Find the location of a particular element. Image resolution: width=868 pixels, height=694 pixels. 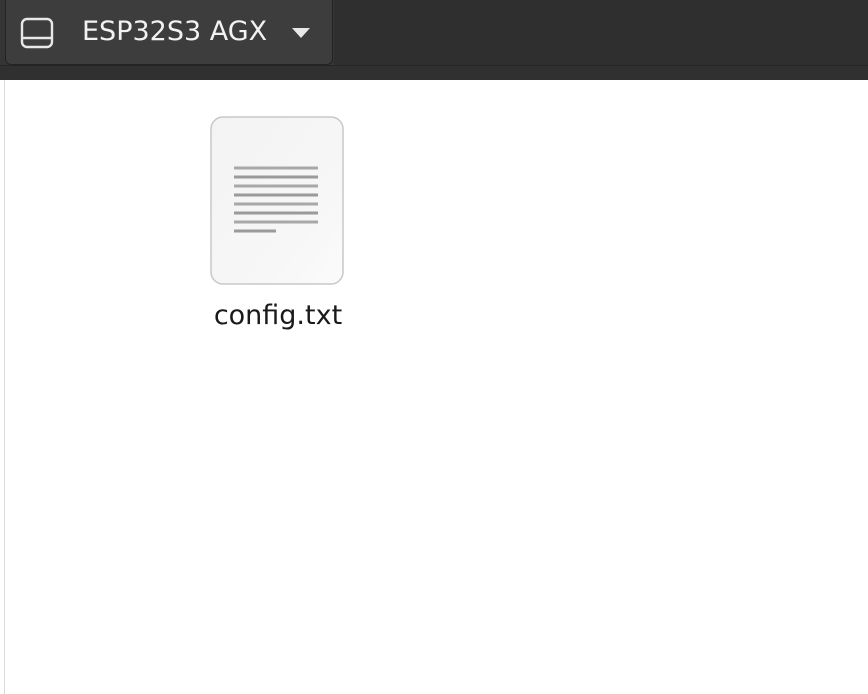

file-name-label: config.txt is located at coordinates (278, 315).